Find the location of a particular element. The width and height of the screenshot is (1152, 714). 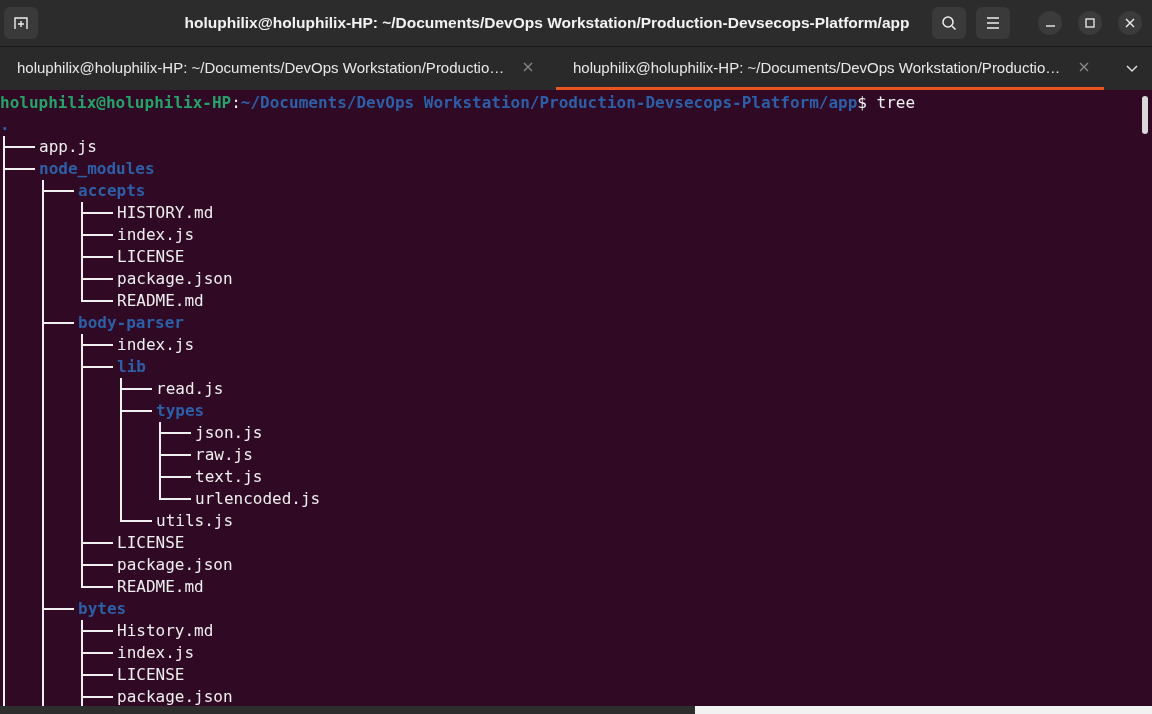

file-name: History.md is located at coordinates (165, 631).